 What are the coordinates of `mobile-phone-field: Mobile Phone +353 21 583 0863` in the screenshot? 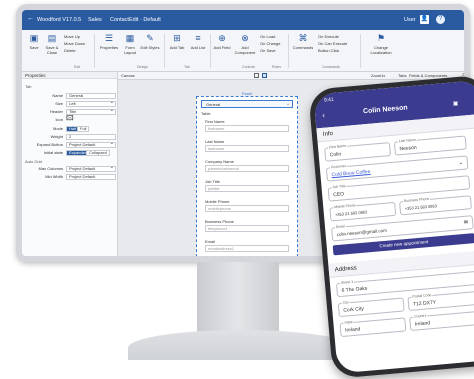 It's located at (363, 211).